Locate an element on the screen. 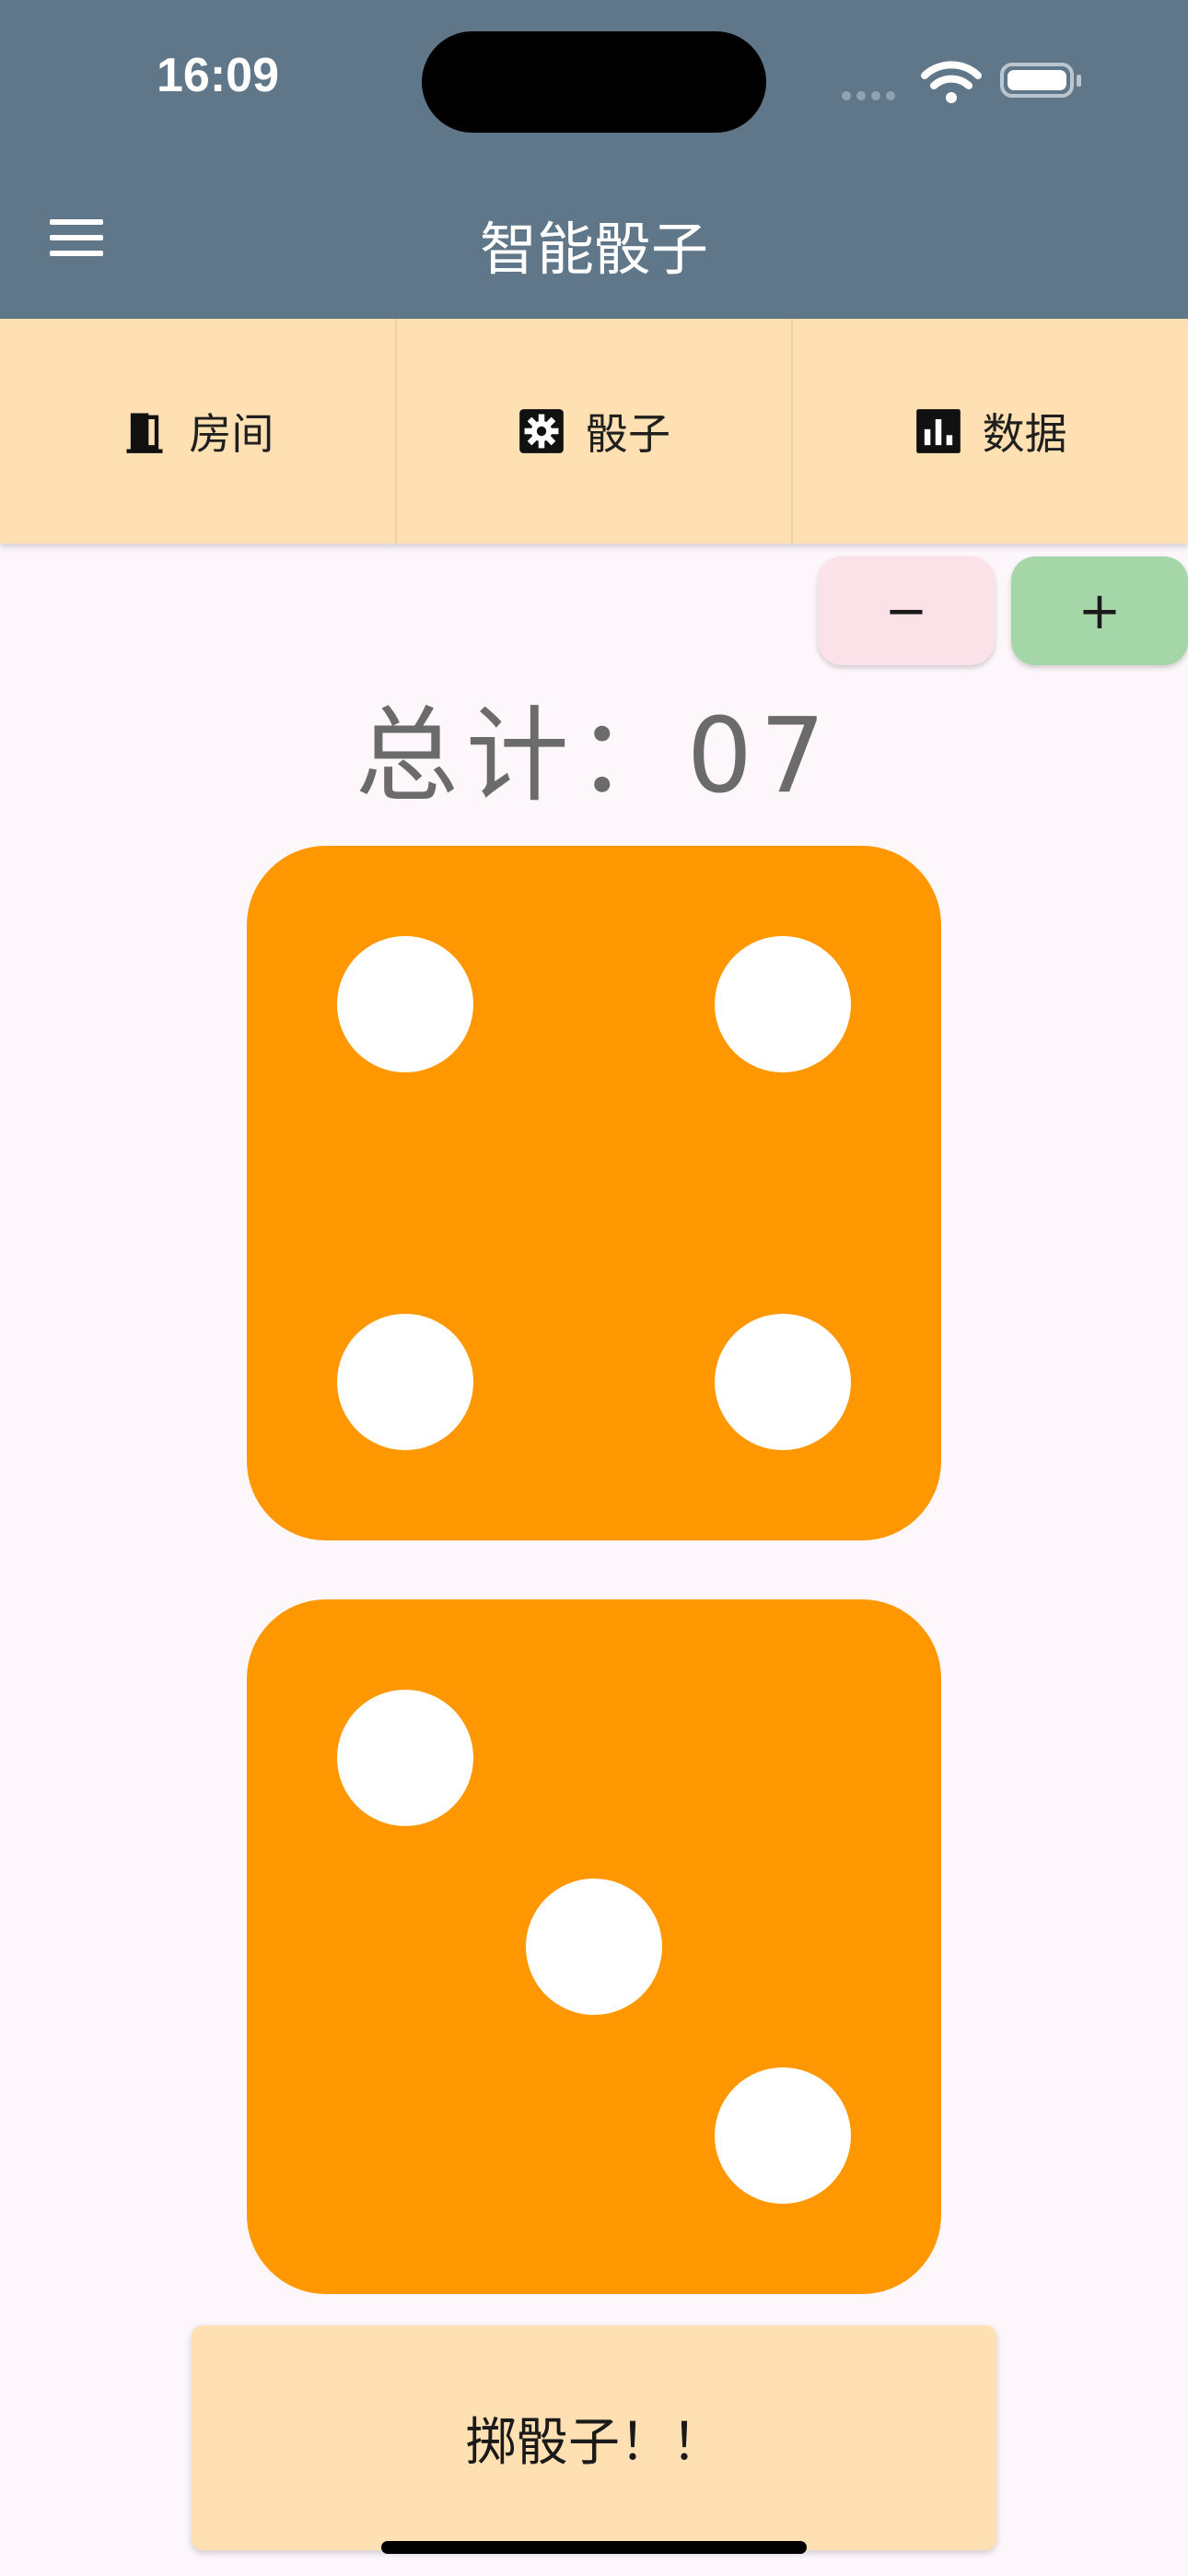  cellular-signal-icon is located at coordinates (871, 95).